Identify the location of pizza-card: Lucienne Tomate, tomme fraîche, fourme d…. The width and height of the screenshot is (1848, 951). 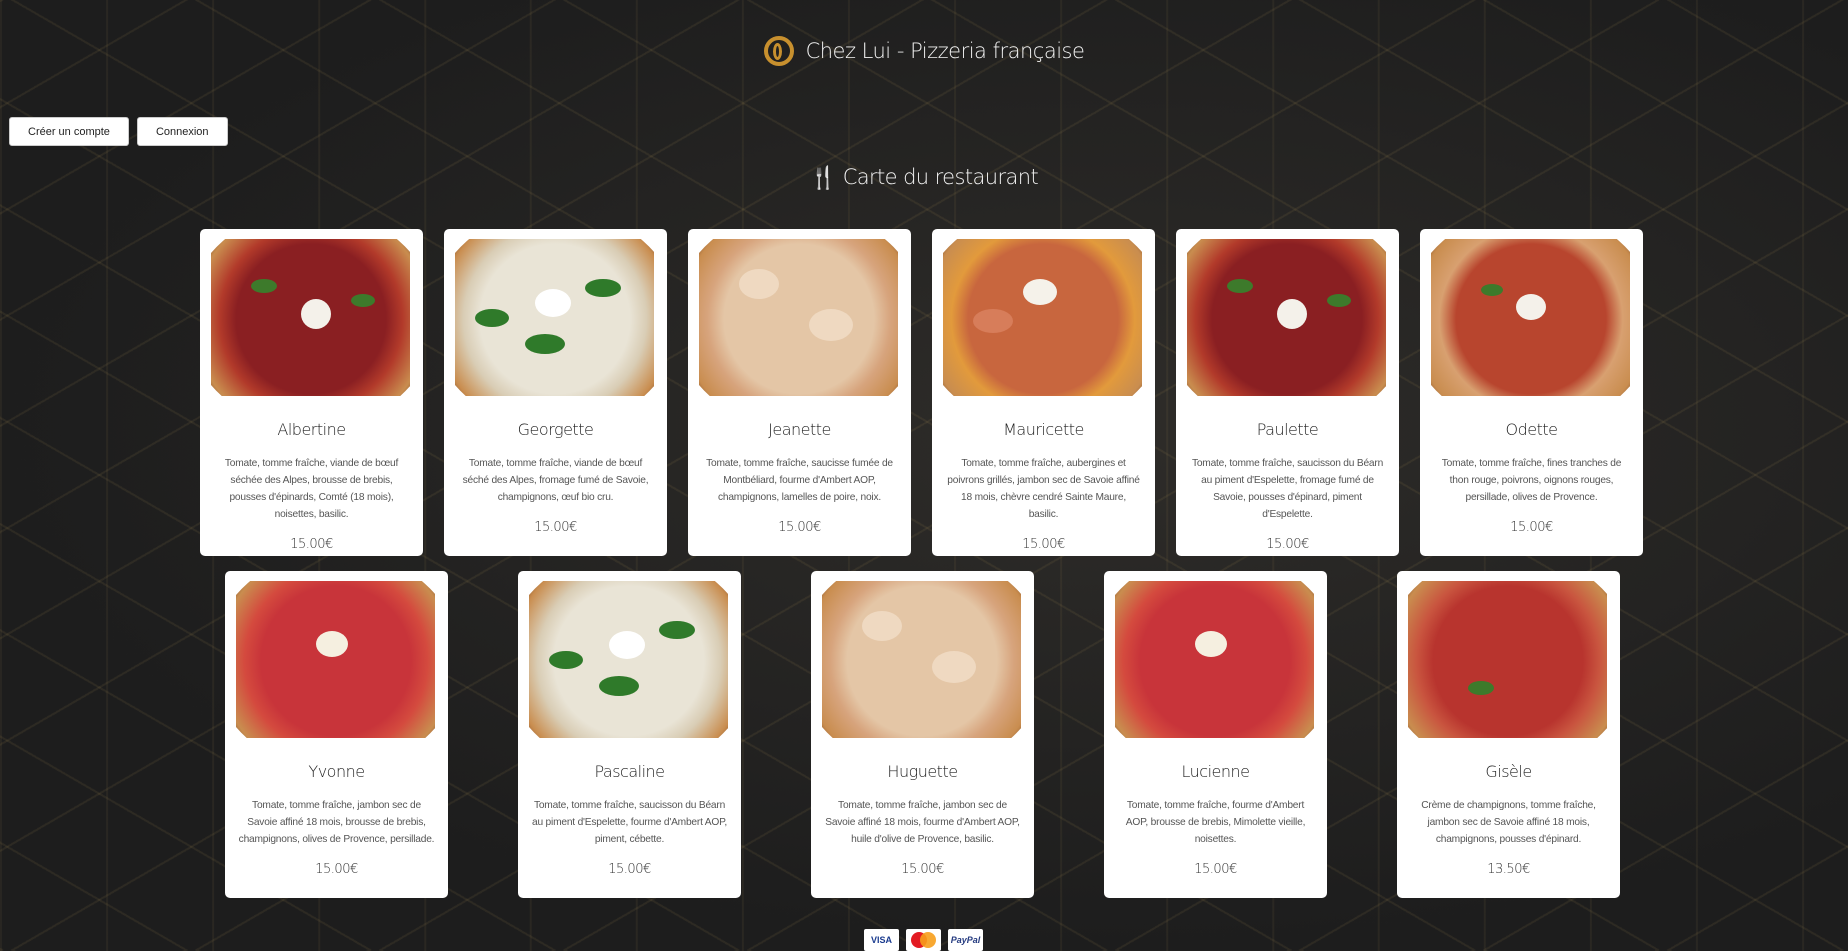
(1215, 734).